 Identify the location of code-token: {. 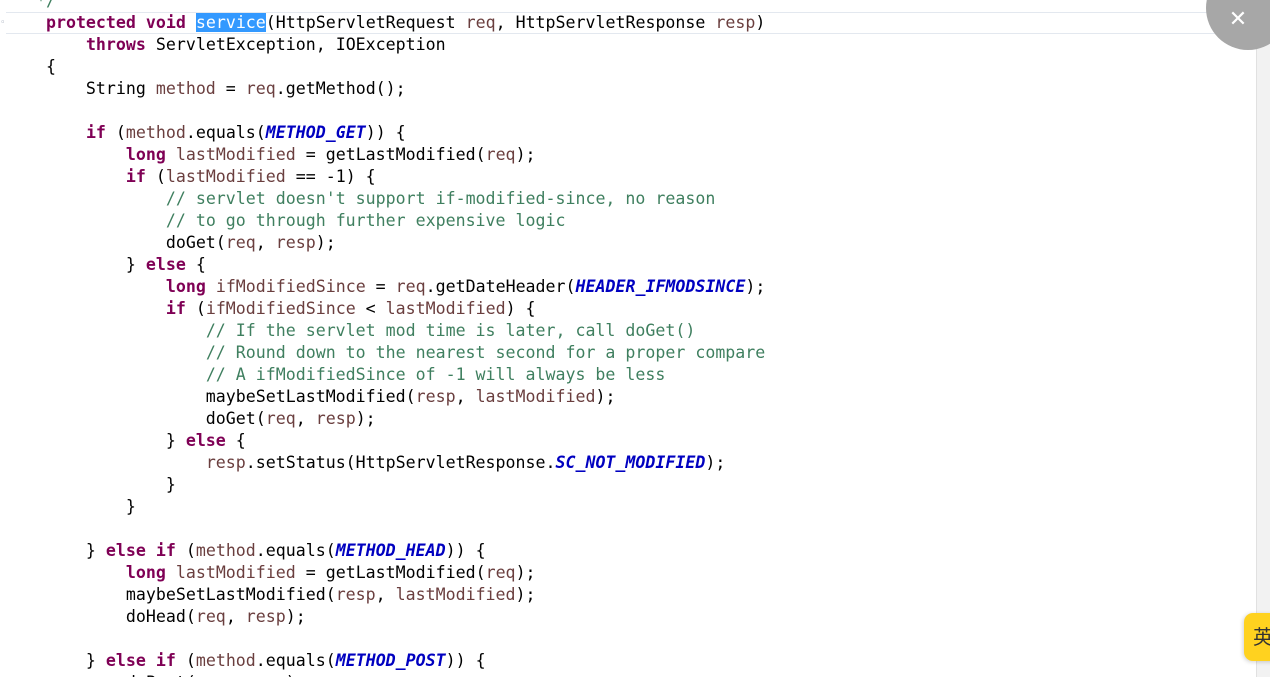
(235, 440).